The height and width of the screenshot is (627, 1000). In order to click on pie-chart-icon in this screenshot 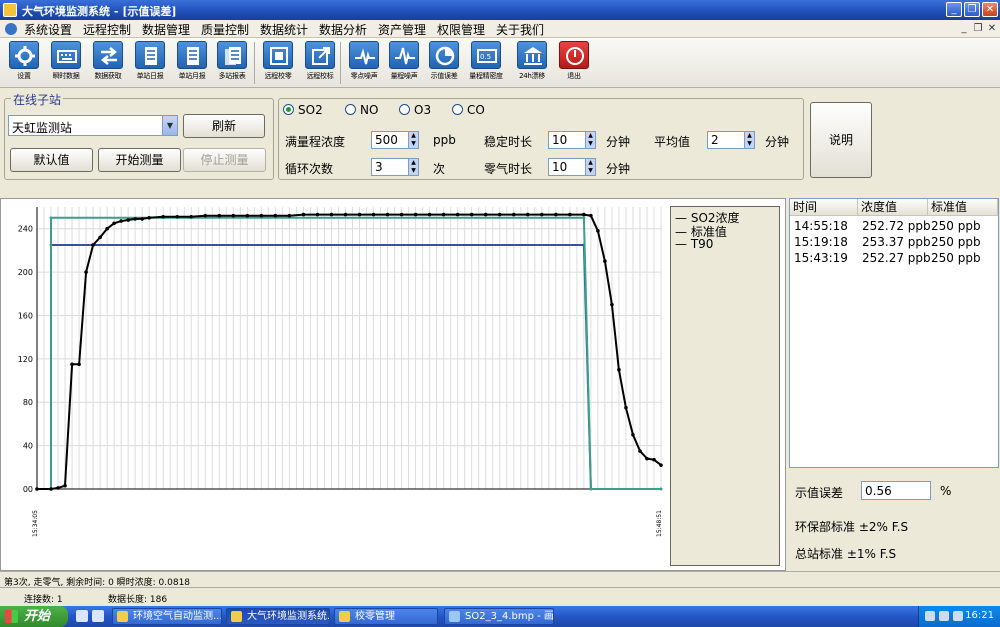, I will do `click(445, 56)`.